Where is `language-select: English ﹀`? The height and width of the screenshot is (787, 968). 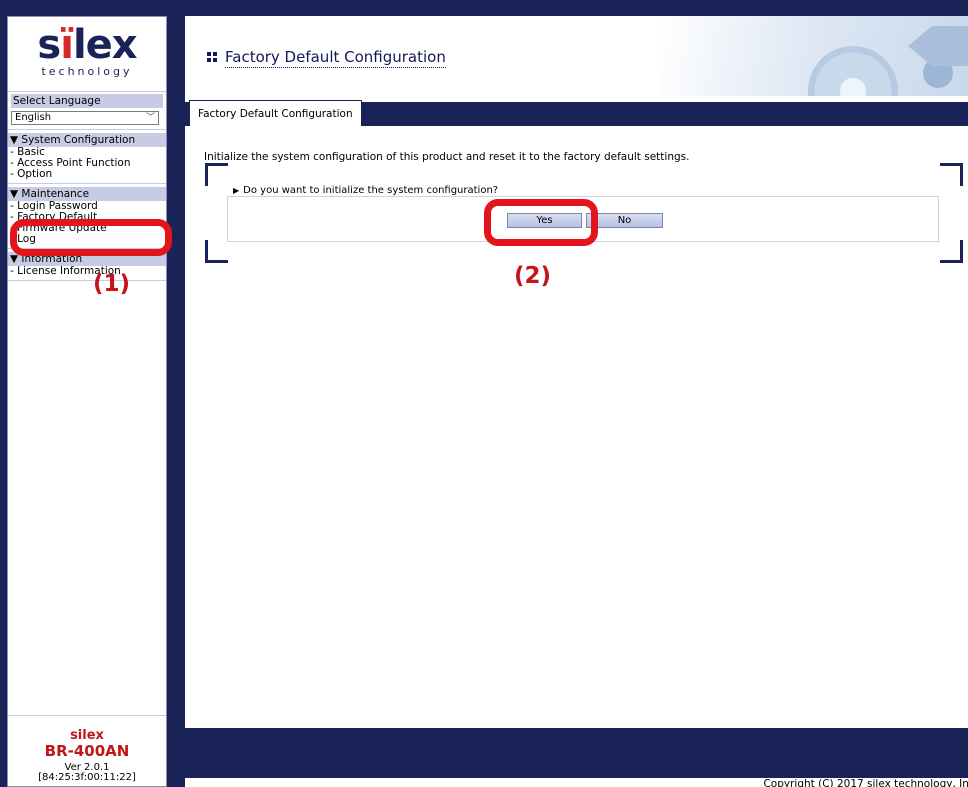
language-select: English ﹀ is located at coordinates (85, 118).